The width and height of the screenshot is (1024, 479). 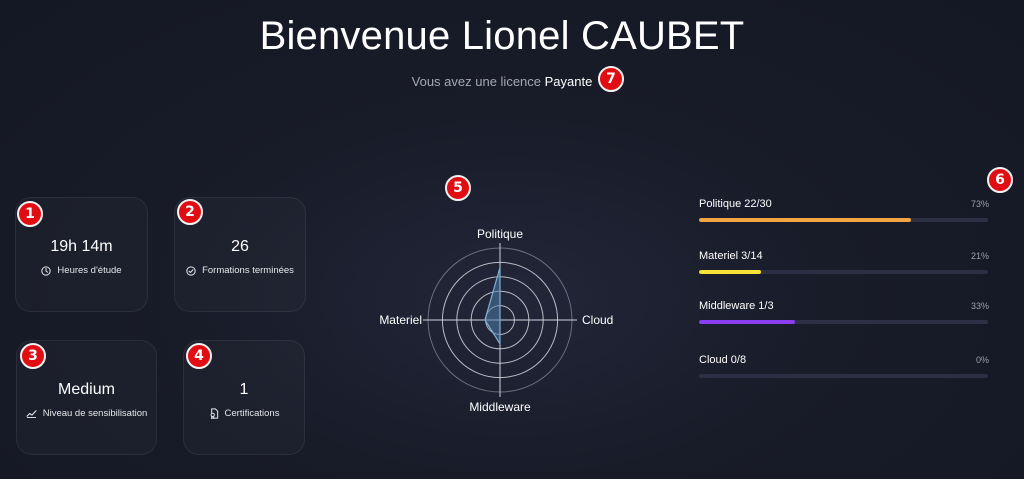 I want to click on annotation-badge-3: 3, so click(x=33, y=356).